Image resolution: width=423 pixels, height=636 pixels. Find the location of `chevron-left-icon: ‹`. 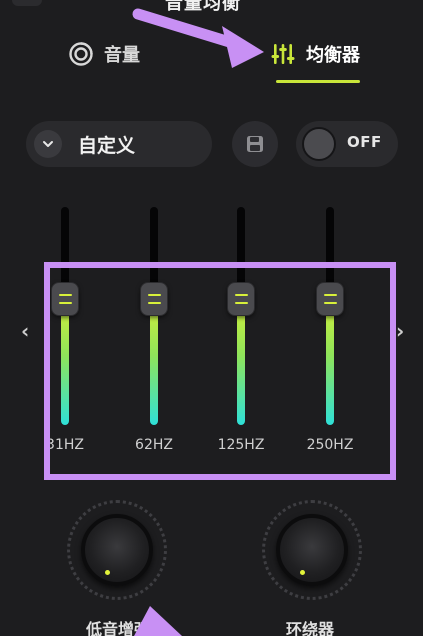

chevron-left-icon: ‹ is located at coordinates (25, 331).